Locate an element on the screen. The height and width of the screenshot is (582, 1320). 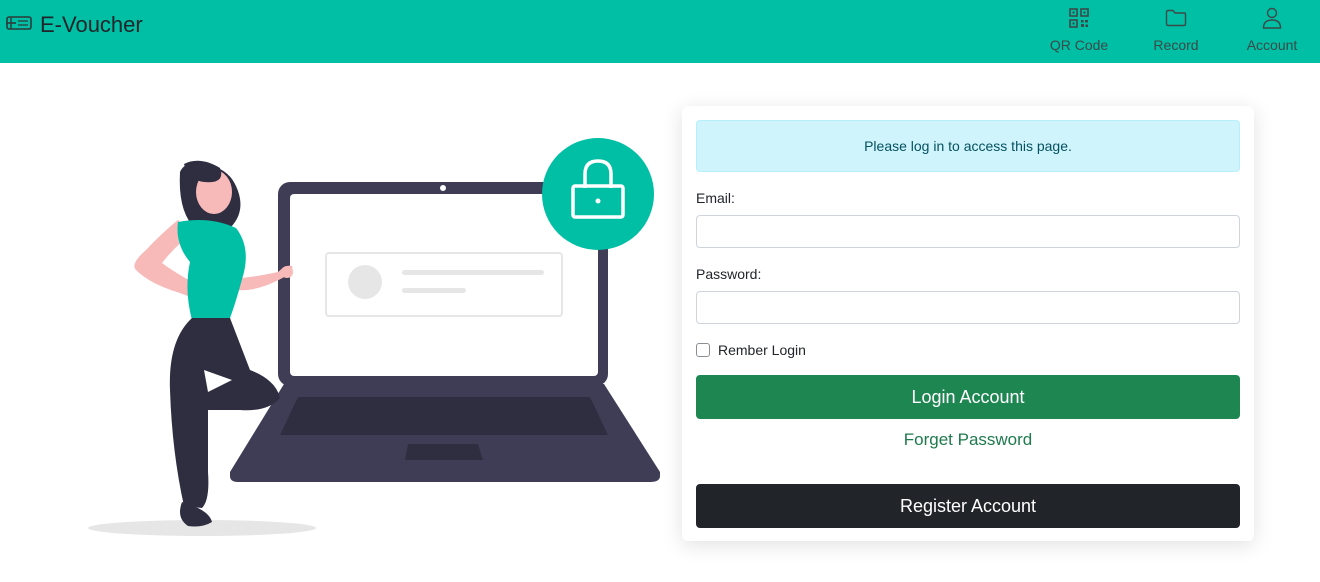
brand-link: E-Voucher is located at coordinates (74, 25).